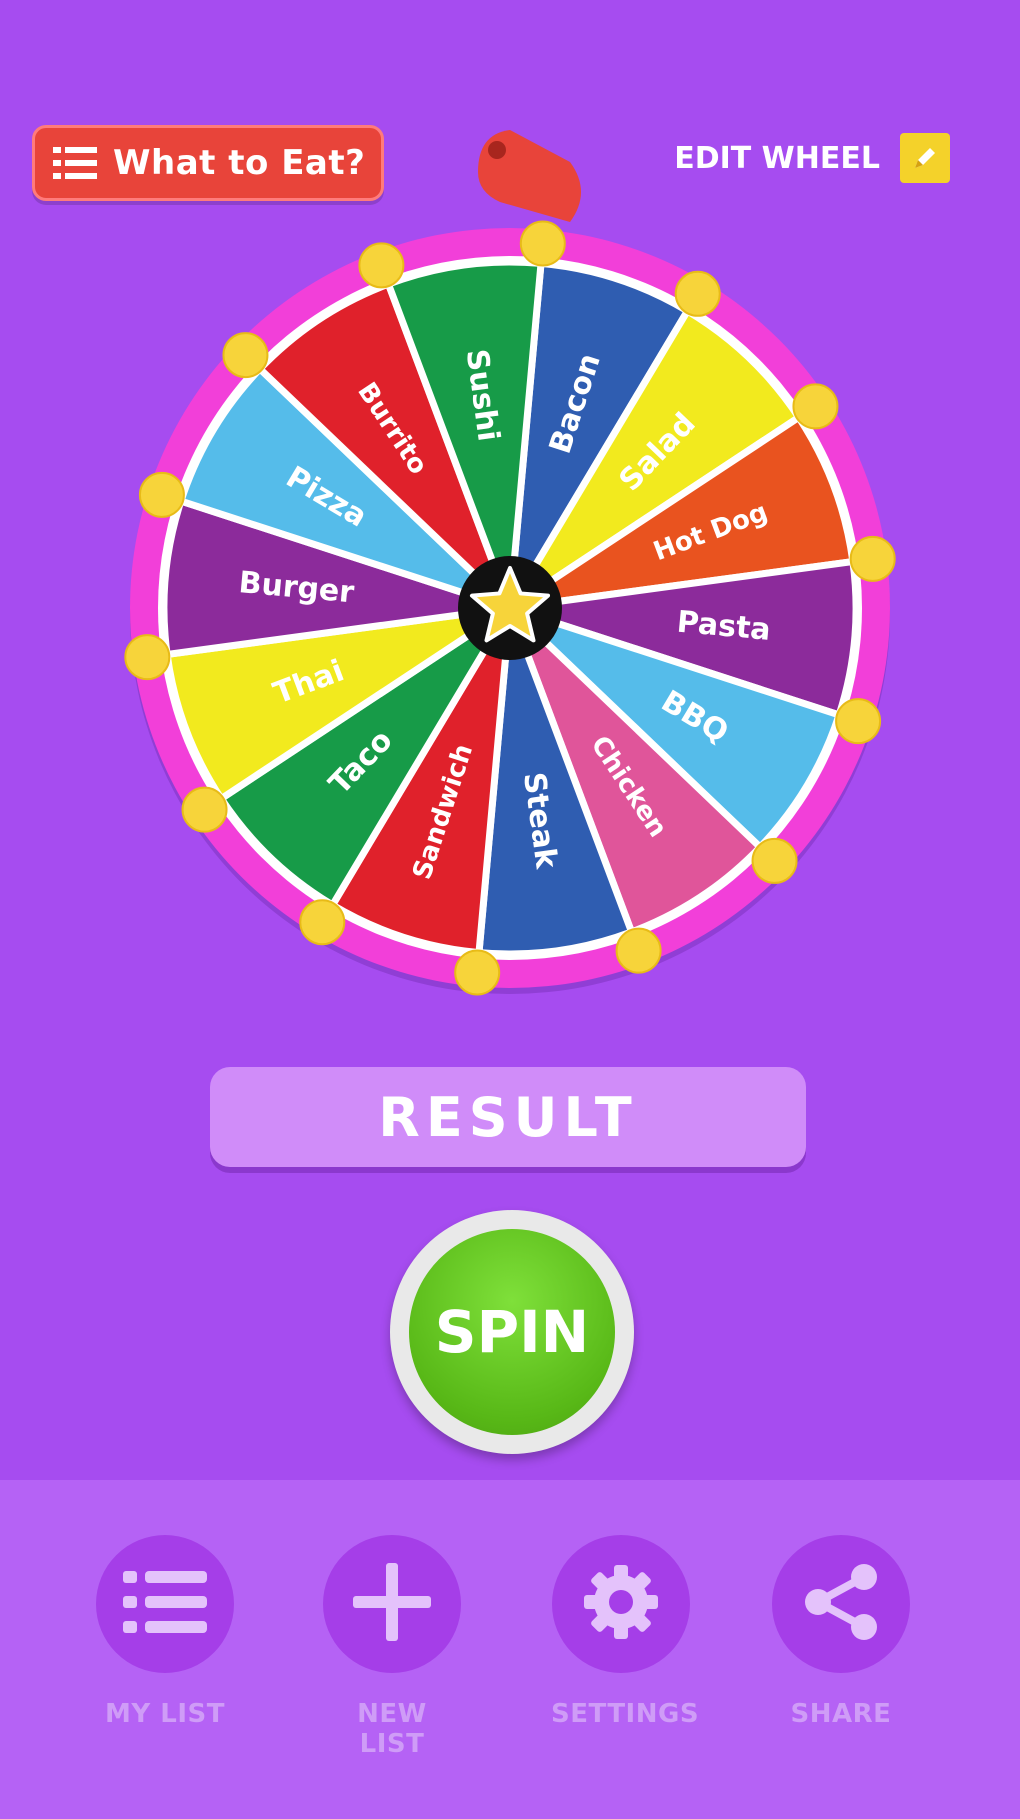  What do you see at coordinates (165, 1714) in the screenshot?
I see `nav-my-list-label: MY LIST` at bounding box center [165, 1714].